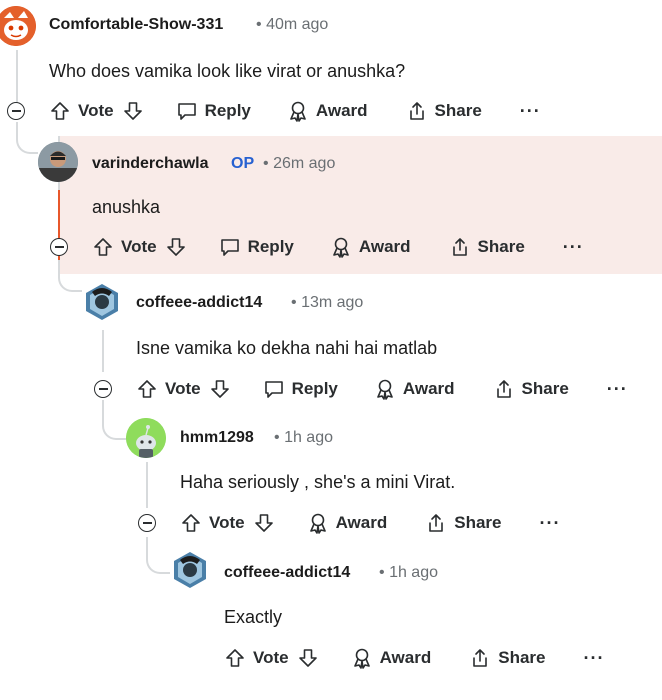  I want to click on comment-meta: • 13m ago, so click(327, 303).